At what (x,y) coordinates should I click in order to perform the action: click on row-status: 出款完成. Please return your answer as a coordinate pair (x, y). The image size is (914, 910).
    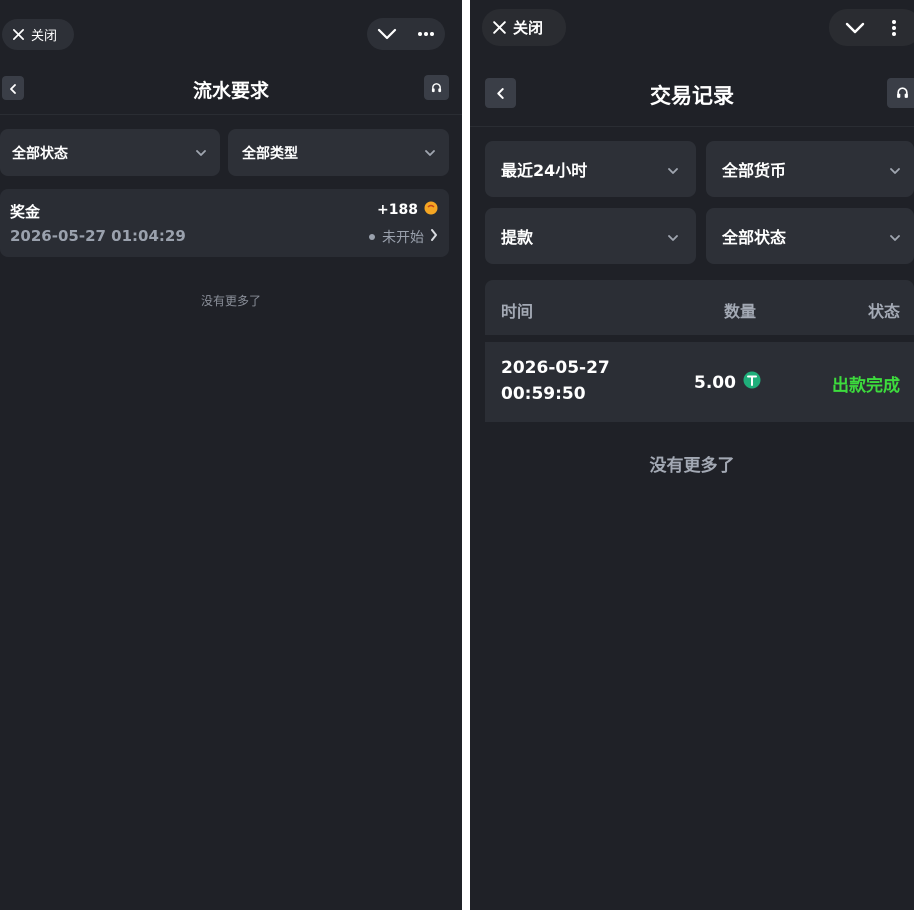
    Looking at the image, I should click on (866, 386).